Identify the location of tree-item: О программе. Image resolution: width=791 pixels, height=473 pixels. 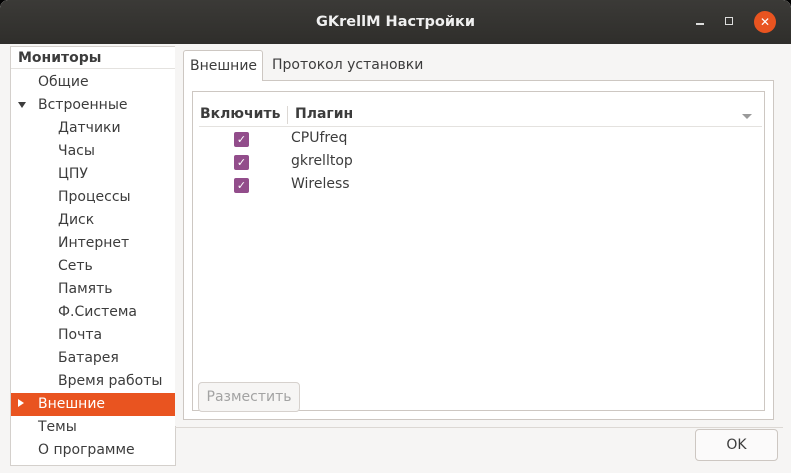
(93, 450).